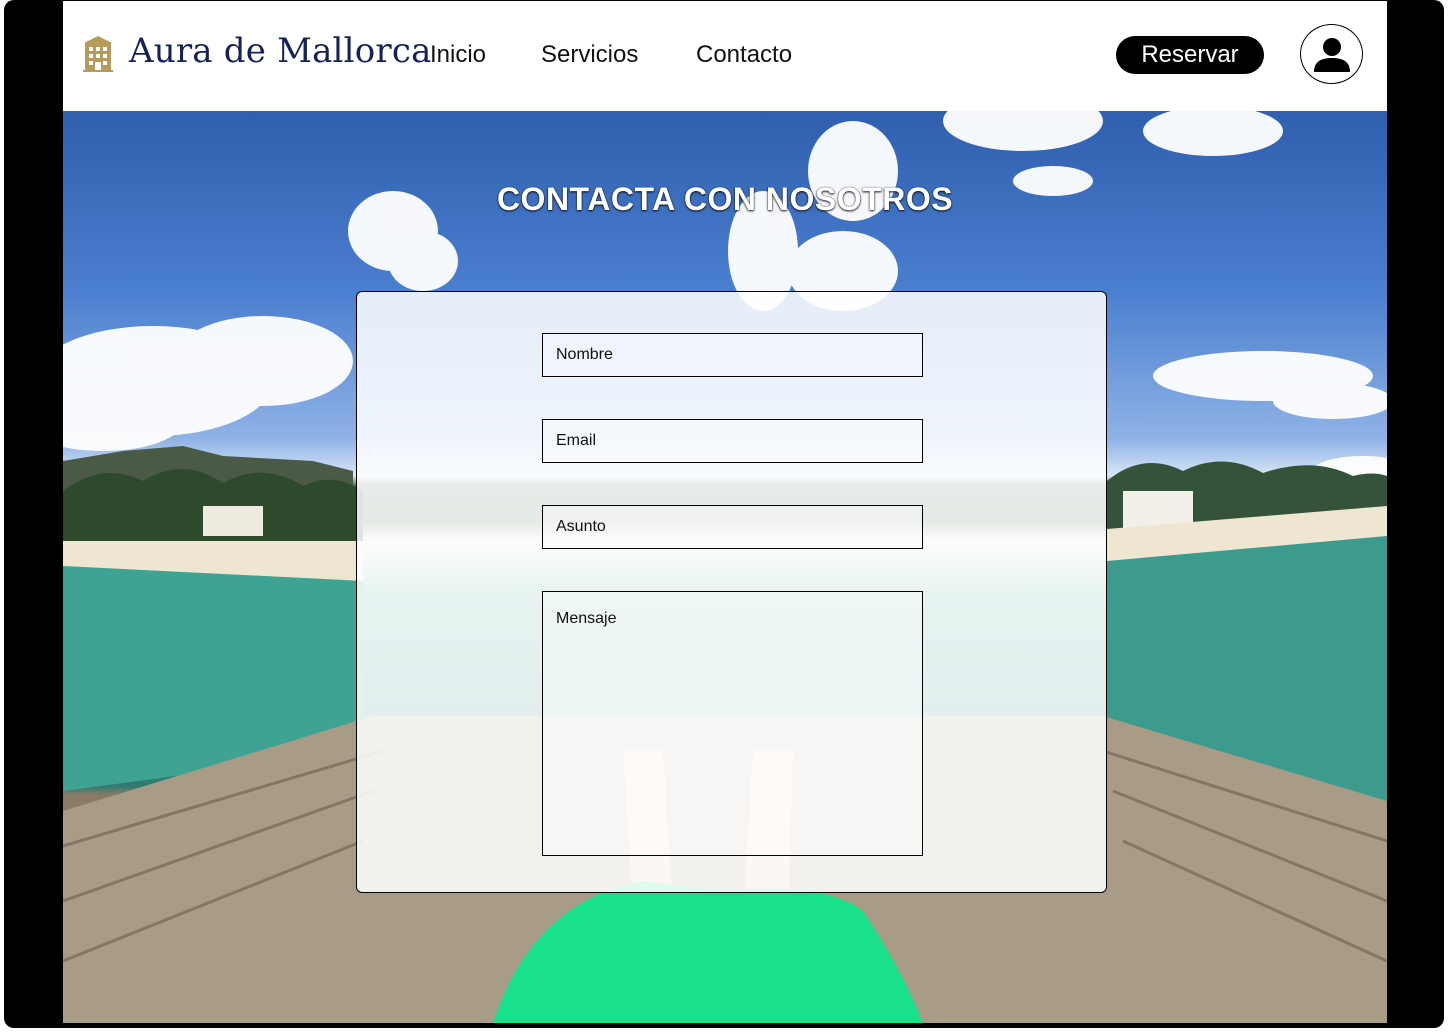 The width and height of the screenshot is (1448, 1032). What do you see at coordinates (98, 54) in the screenshot?
I see `hotel-building-icon` at bounding box center [98, 54].